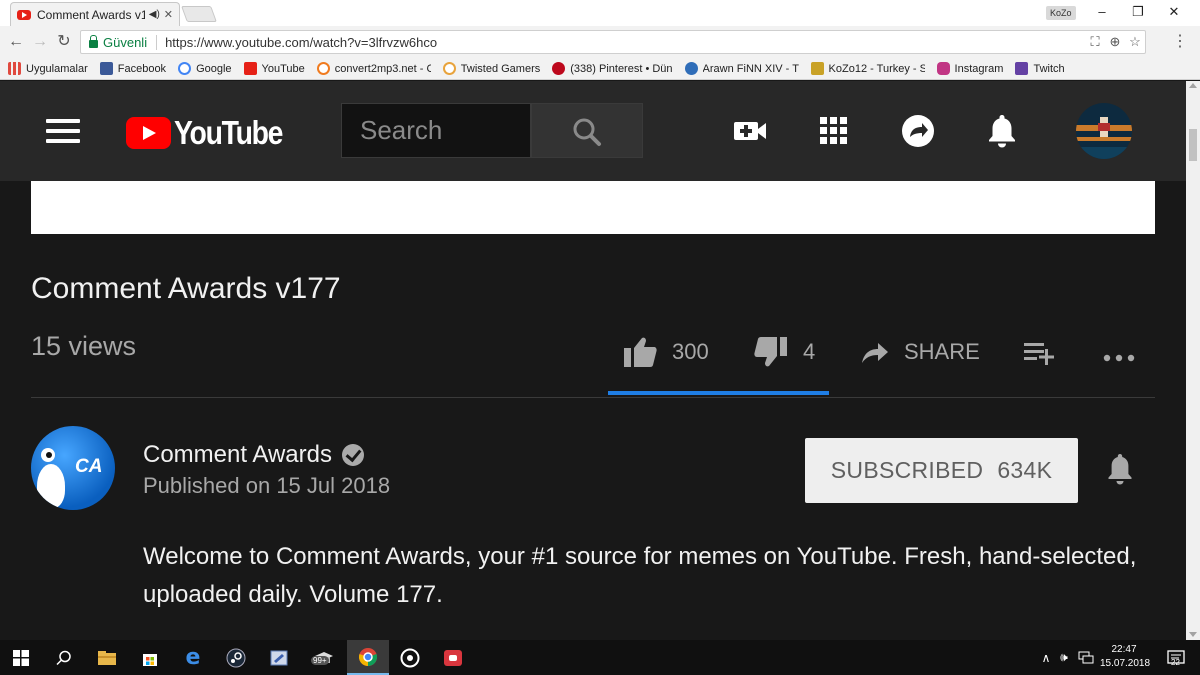  What do you see at coordinates (1135, 42) in the screenshot?
I see `bookmark-star-icon: ☆` at bounding box center [1135, 42].